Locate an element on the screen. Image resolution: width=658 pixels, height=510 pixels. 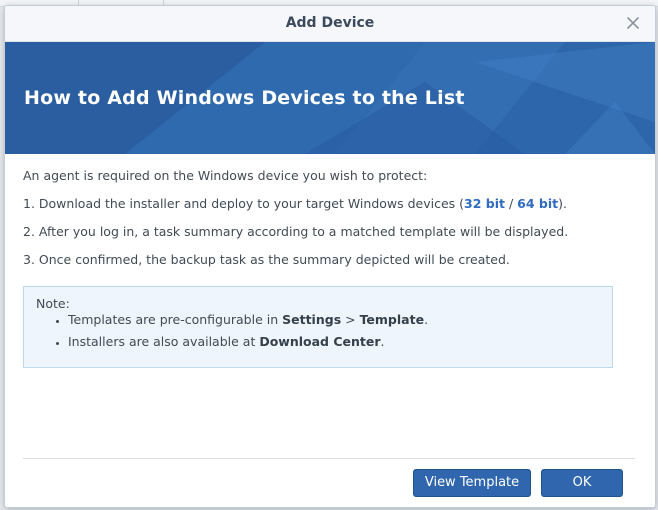
download-64bit-link: 64 bit is located at coordinates (537, 203).